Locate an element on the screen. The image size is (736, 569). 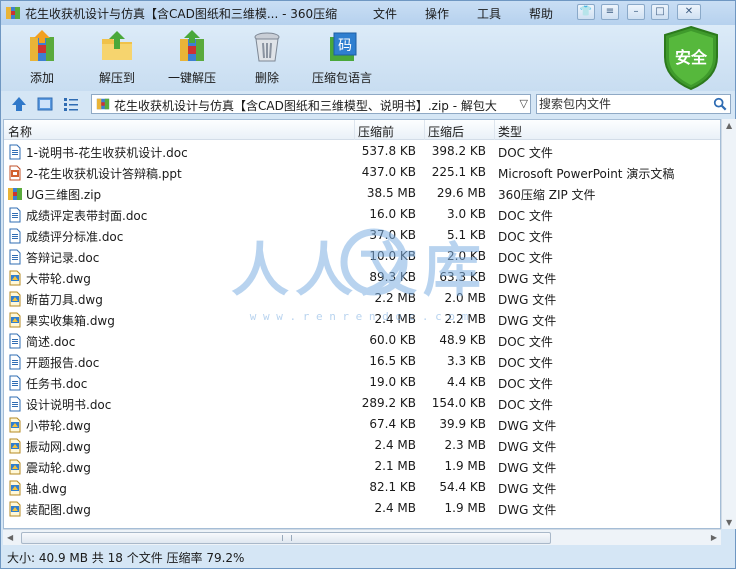
table-row: 大带轮.dwg 89.3 KB 63.3 KB DWG 文件 is located at coordinates (362, 277).